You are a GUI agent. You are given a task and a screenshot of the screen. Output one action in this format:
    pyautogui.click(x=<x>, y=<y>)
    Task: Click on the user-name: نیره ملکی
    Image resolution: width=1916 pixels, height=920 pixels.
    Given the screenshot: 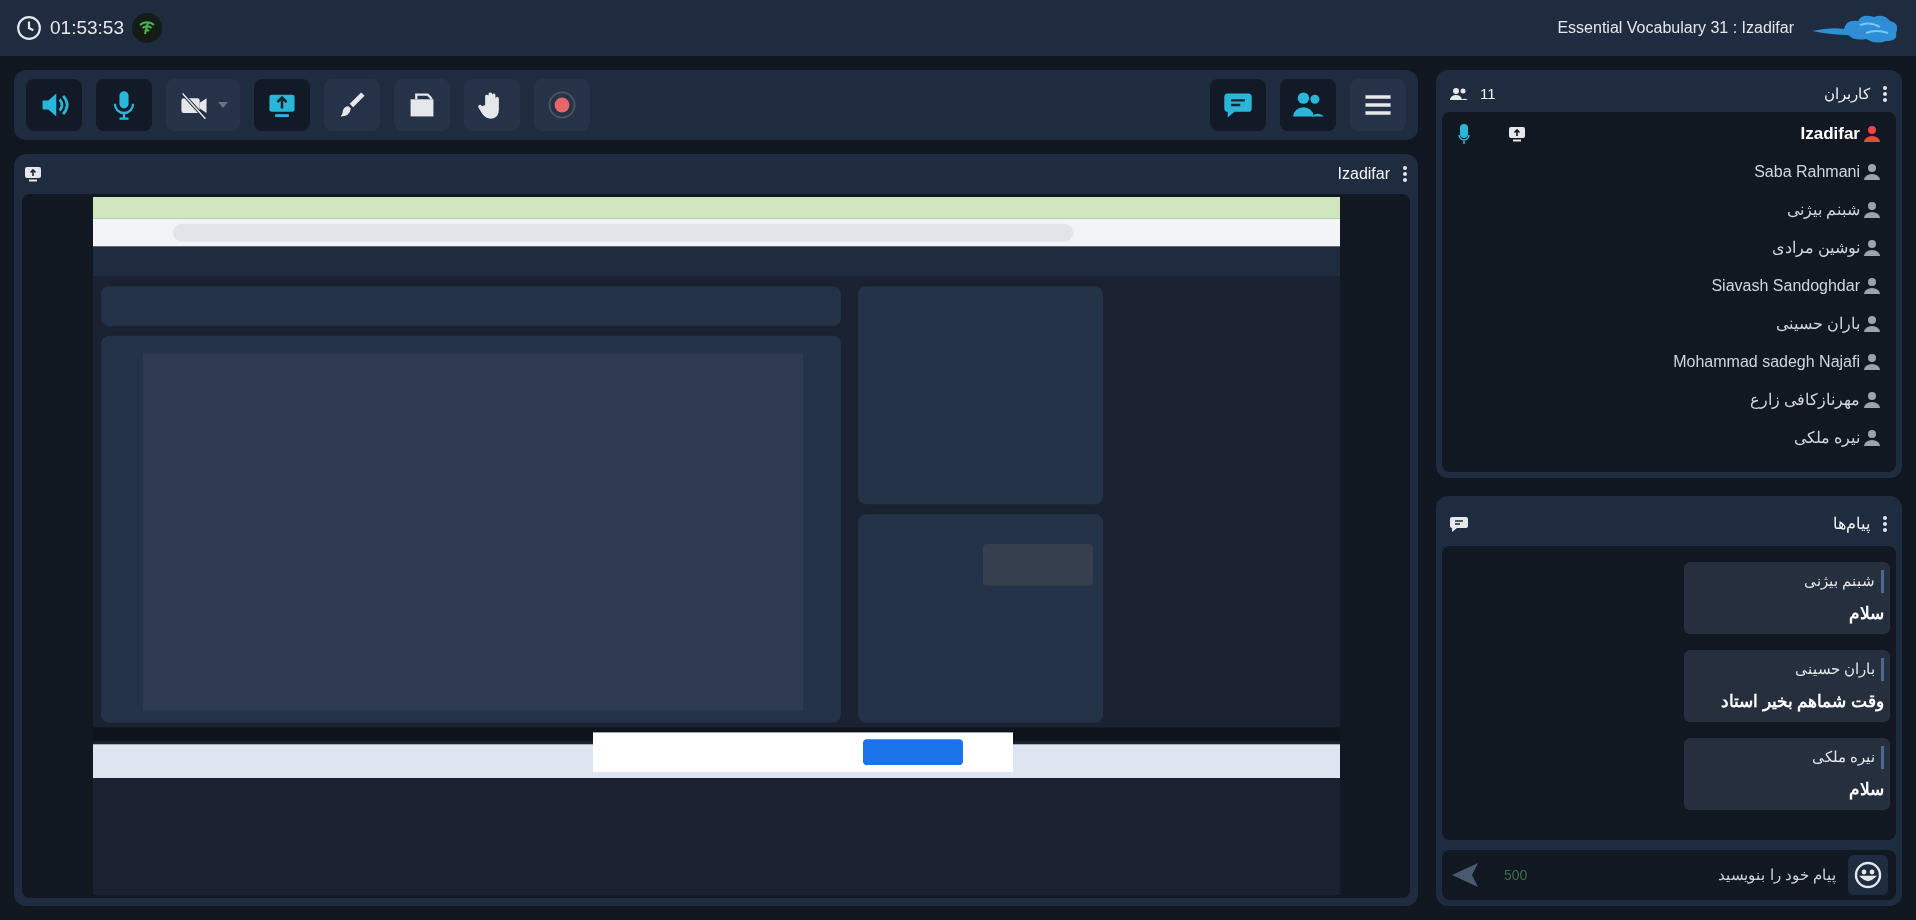 What is the action you would take?
    pyautogui.click(x=1826, y=438)
    